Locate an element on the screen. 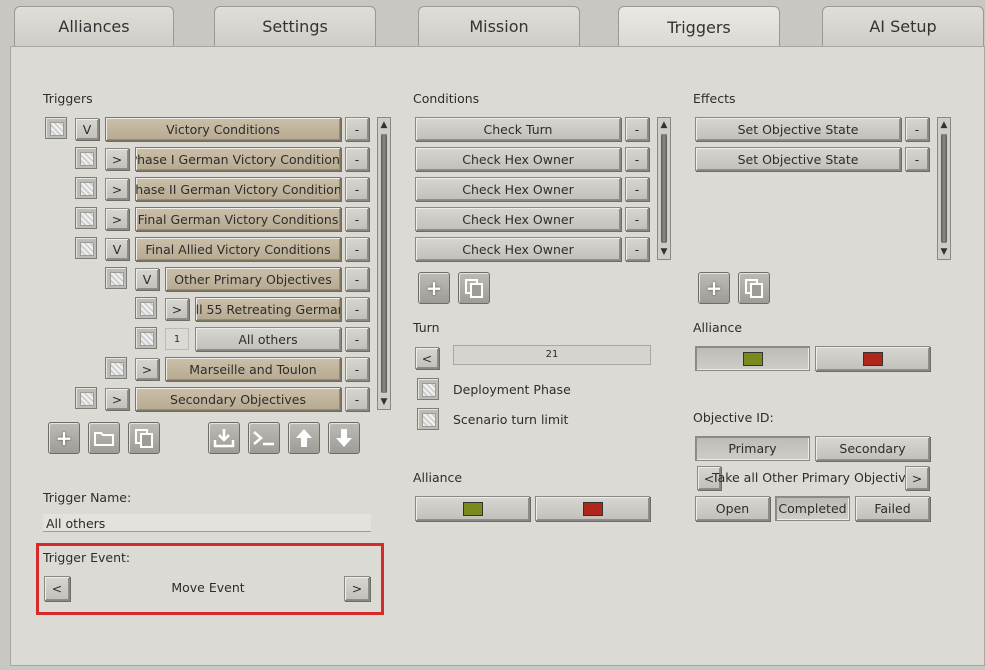 This screenshot has width=985, height=670. move-up-button is located at coordinates (304, 438).